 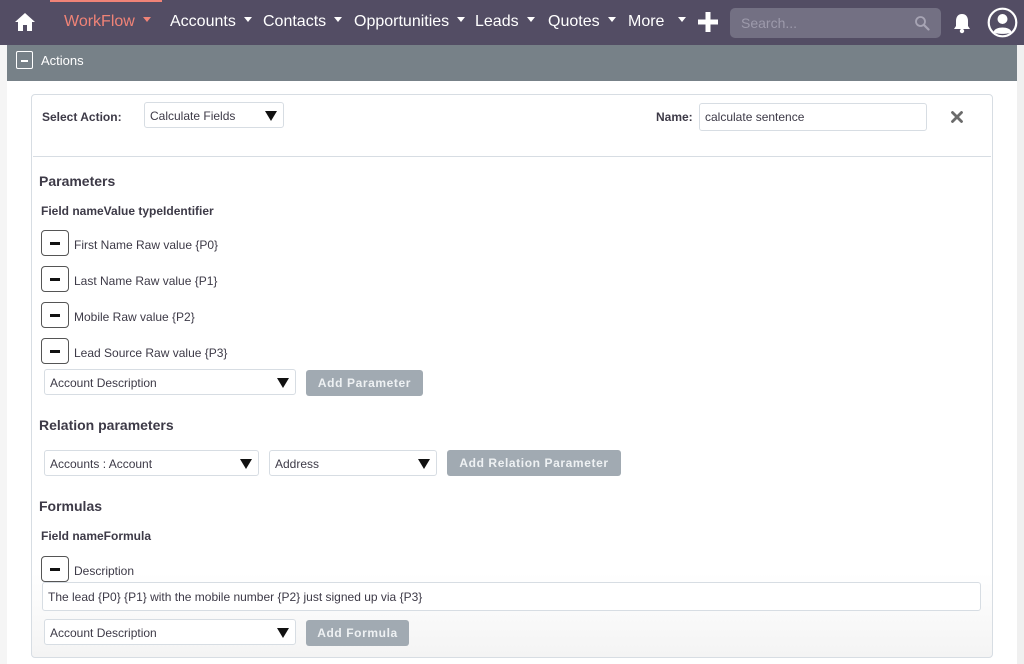 I want to click on nav-label: More, so click(x=646, y=21).